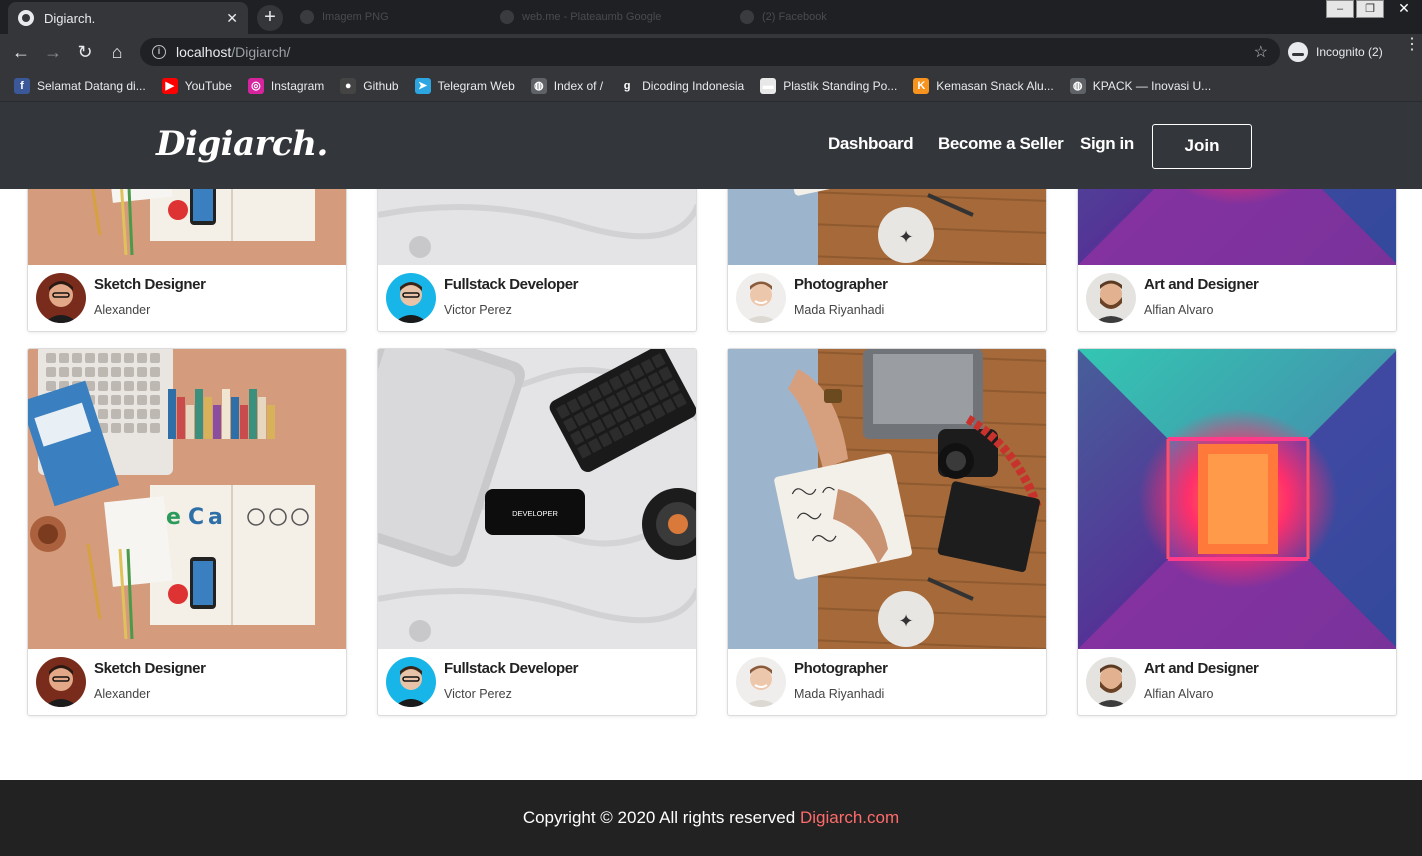 The image size is (1422, 856). Describe the element at coordinates (122, 310) in the screenshot. I see `card-author: Alexander` at that location.